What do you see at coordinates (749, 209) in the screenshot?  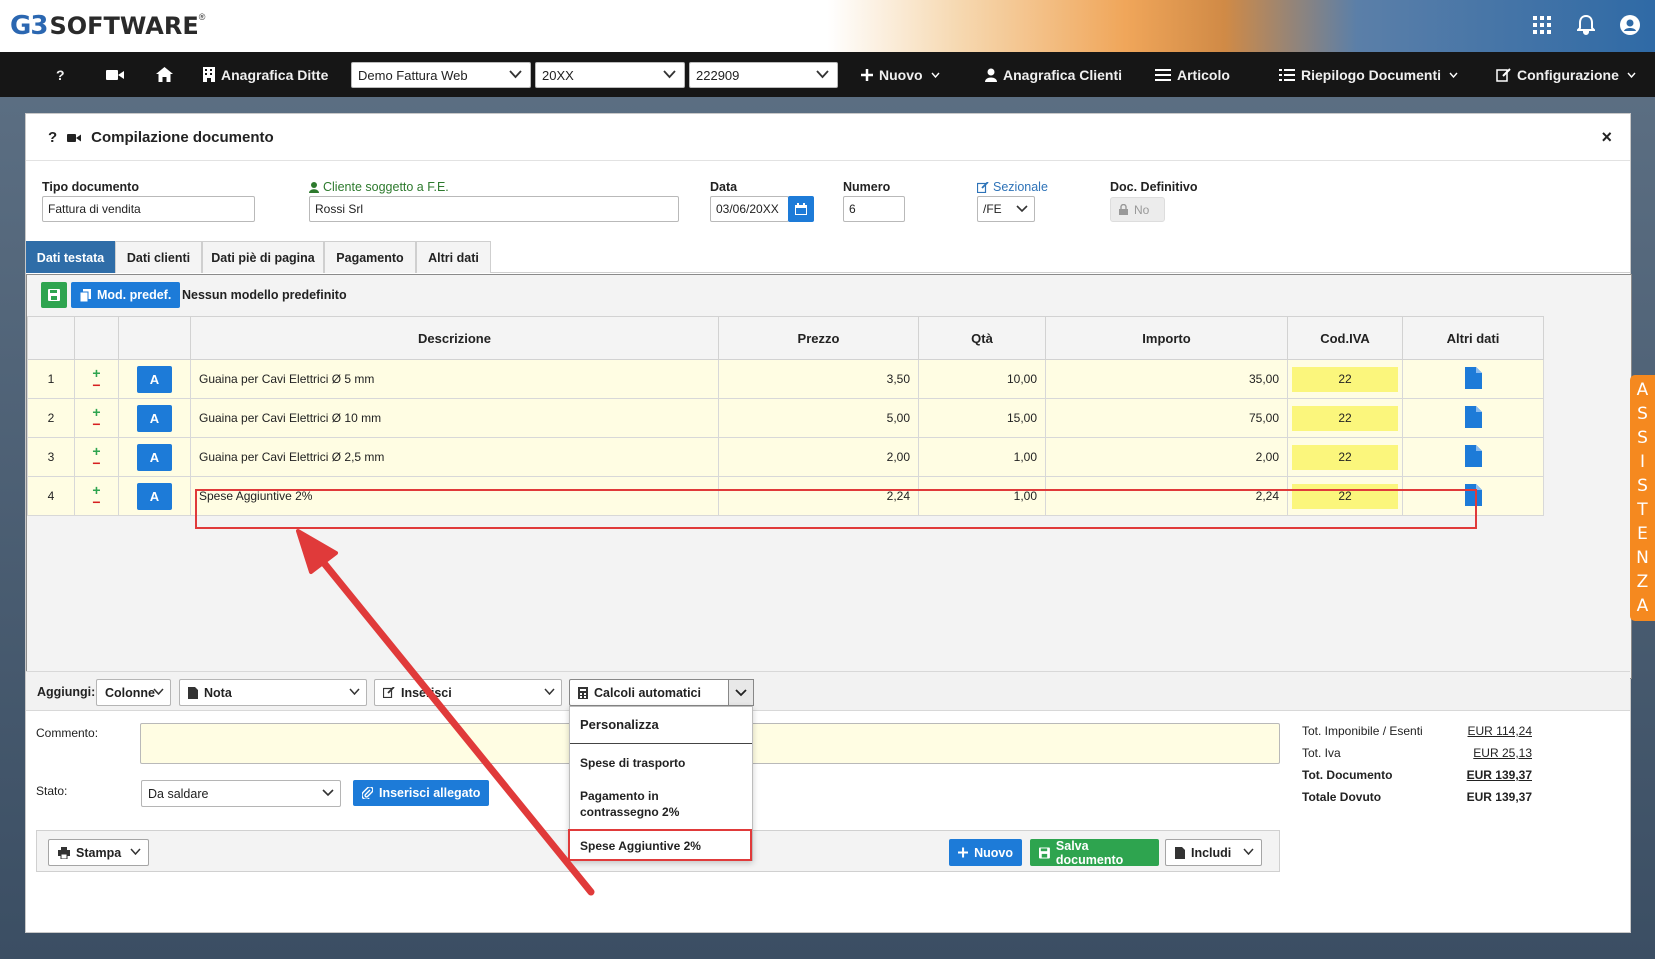 I see `data-field: 03/06/20XX` at bounding box center [749, 209].